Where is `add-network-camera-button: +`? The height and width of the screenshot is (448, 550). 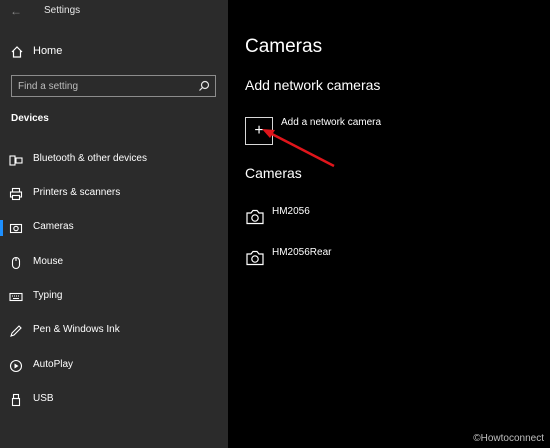
add-network-camera-button: + is located at coordinates (259, 131).